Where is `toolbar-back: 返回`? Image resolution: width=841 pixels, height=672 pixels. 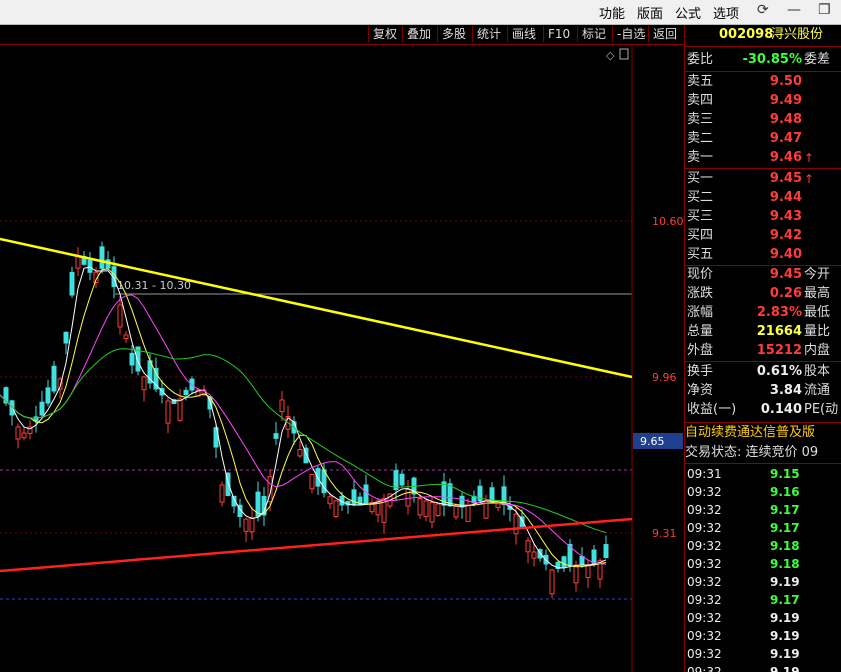
toolbar-back: 返回 is located at coordinates (664, 34).